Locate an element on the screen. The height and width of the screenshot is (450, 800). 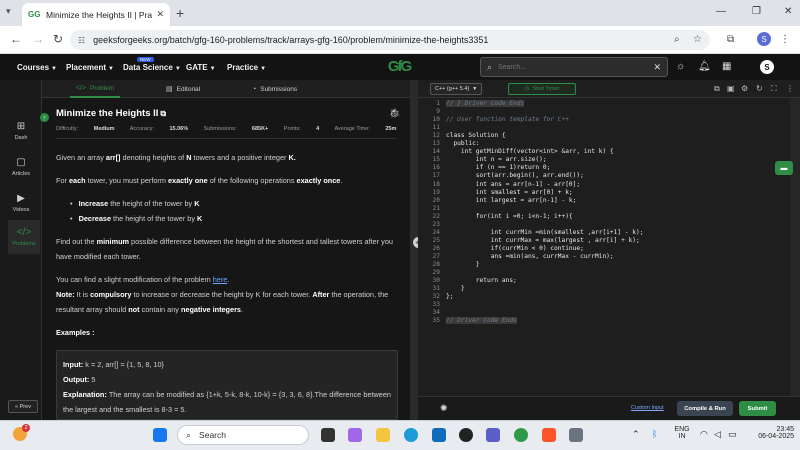
brave-icon is located at coordinates (549, 435).